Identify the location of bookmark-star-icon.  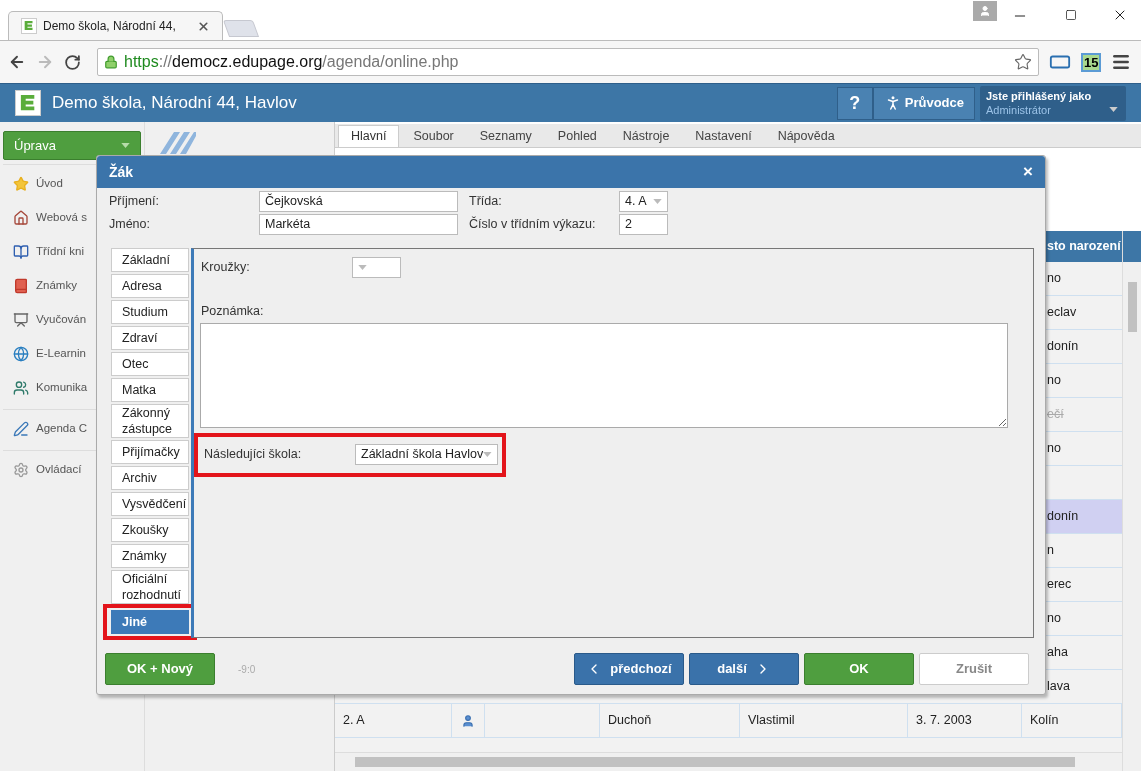
(1023, 62).